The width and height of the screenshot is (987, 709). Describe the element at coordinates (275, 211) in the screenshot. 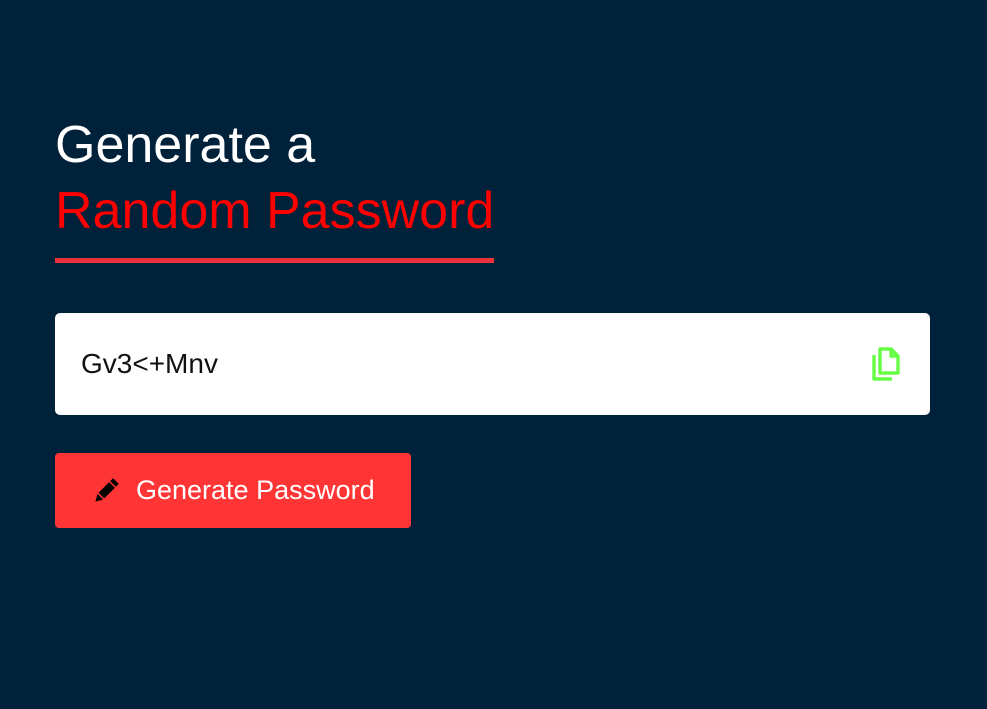

I see `title-line-2: Random Password` at that location.